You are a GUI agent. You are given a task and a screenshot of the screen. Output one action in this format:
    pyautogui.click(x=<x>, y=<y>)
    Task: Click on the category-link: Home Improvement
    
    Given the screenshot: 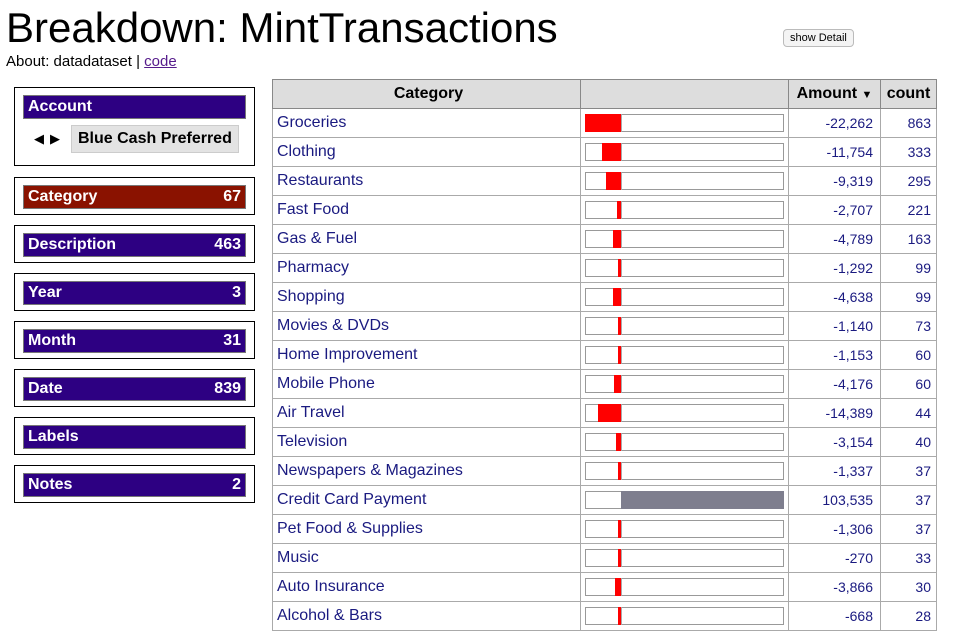 What is the action you would take?
    pyautogui.click(x=426, y=355)
    